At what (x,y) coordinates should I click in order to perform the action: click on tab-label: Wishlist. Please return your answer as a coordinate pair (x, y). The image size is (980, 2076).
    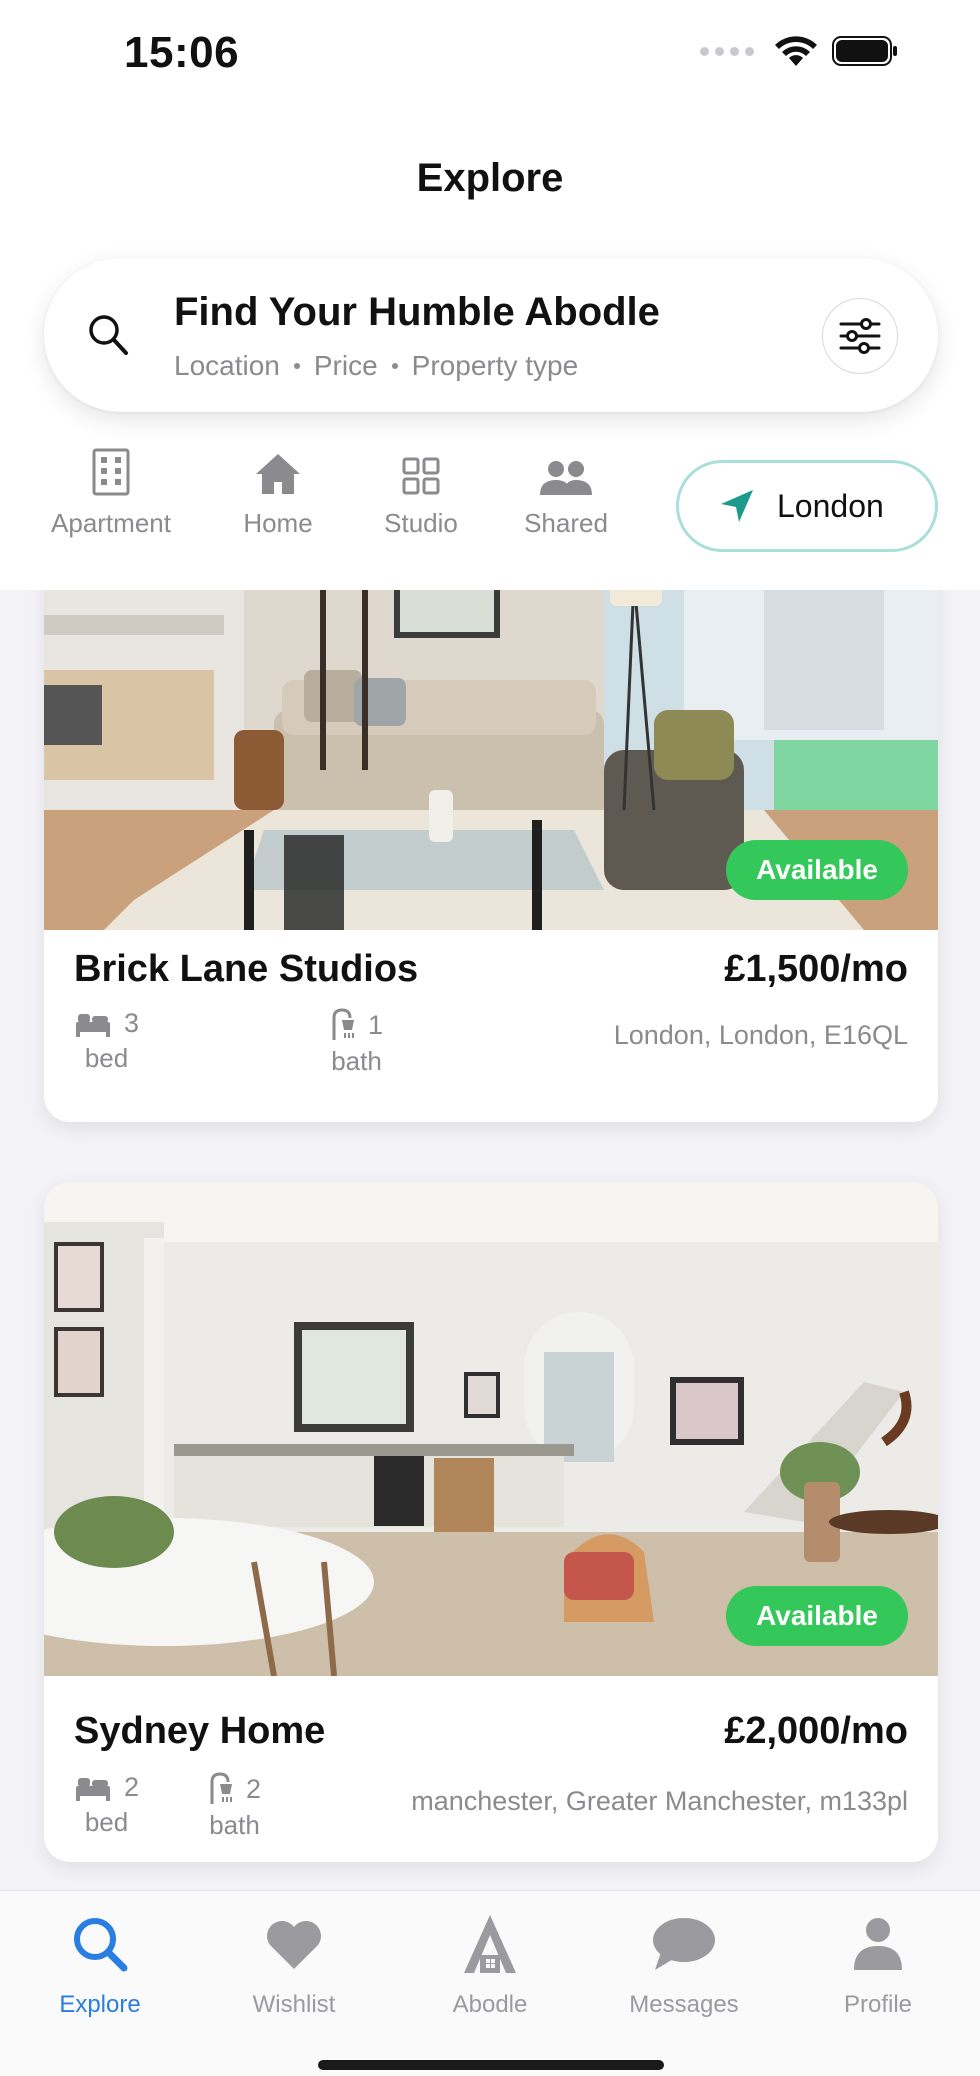
    Looking at the image, I should click on (294, 2004).